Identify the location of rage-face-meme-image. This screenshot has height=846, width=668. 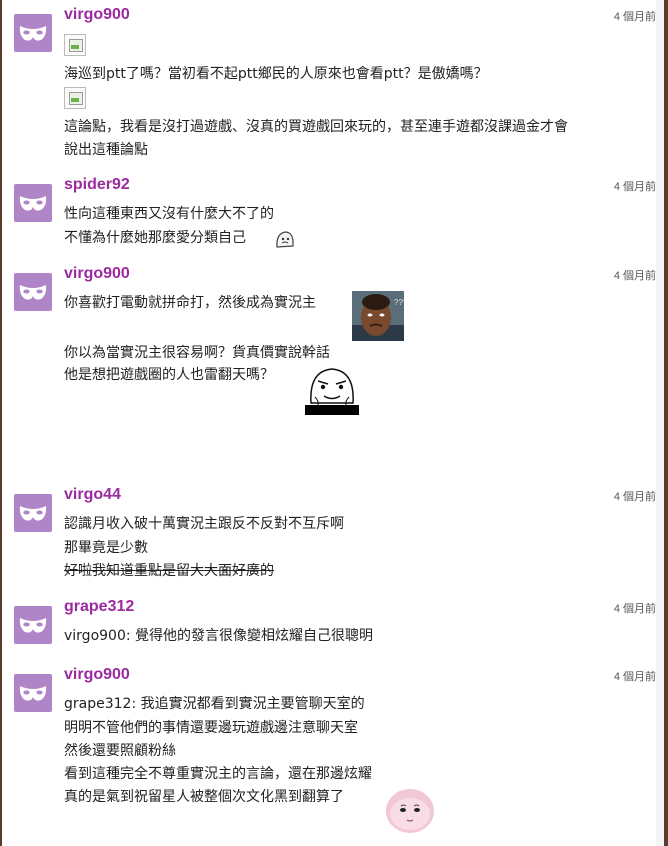
(332, 388).